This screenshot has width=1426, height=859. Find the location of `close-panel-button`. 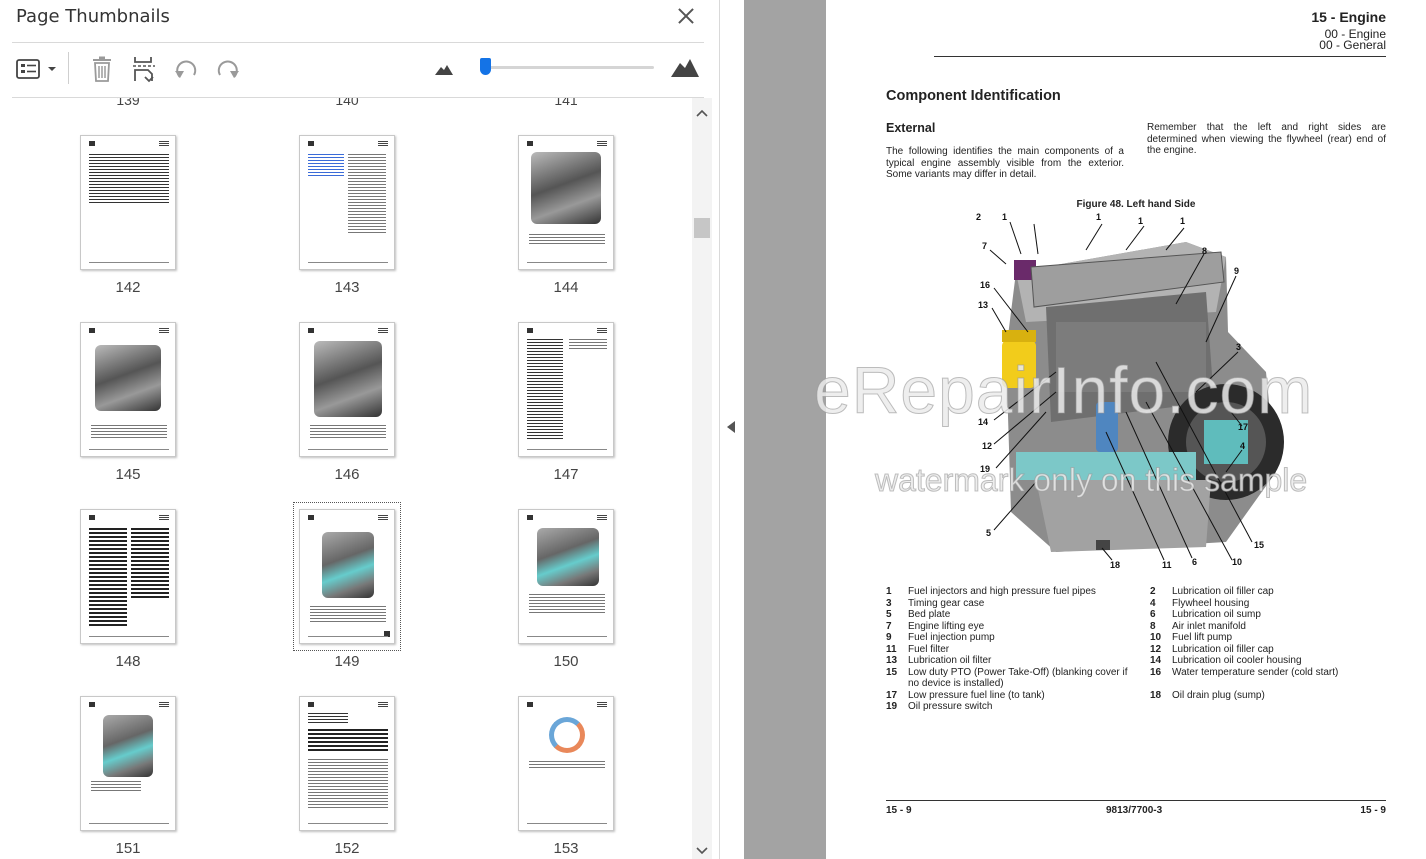

close-panel-button is located at coordinates (686, 16).